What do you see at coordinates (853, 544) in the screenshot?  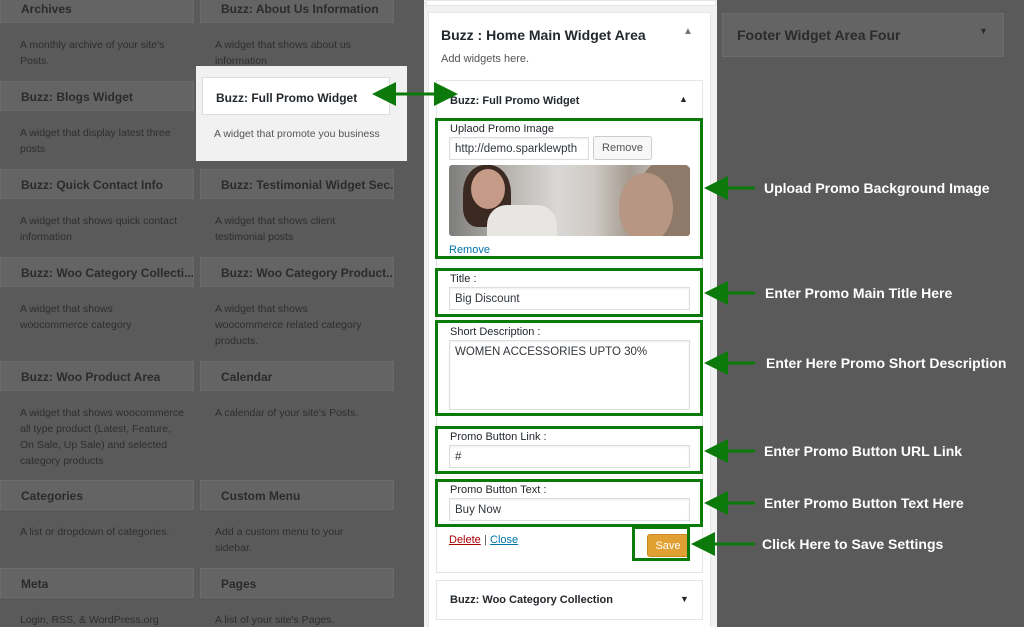 I see `annotation-save: Click Here to Save Settings` at bounding box center [853, 544].